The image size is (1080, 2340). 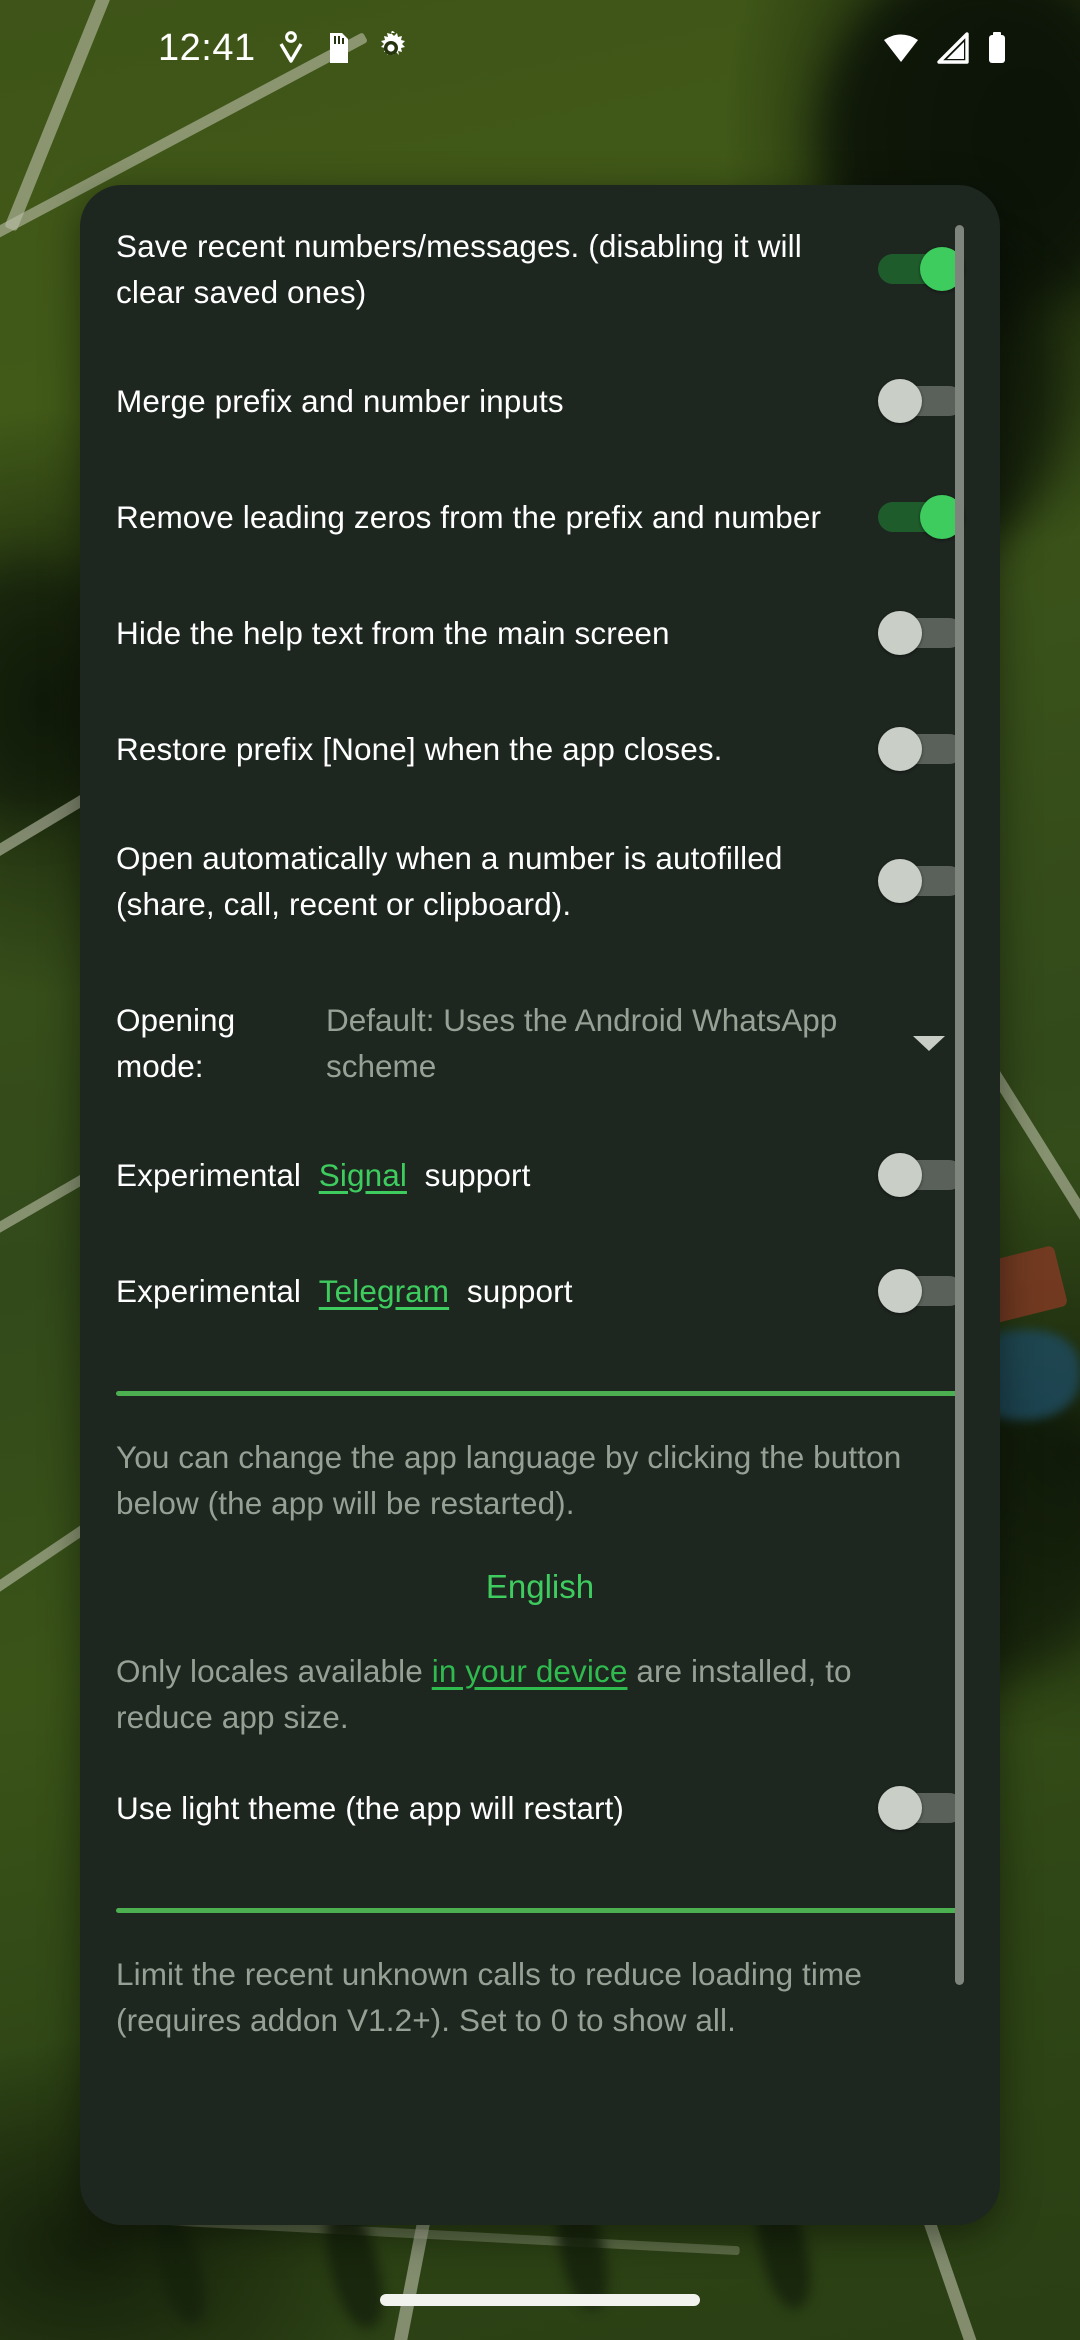 I want to click on setting-label-signal-support: Experimental Signal support, so click(x=497, y=1175).